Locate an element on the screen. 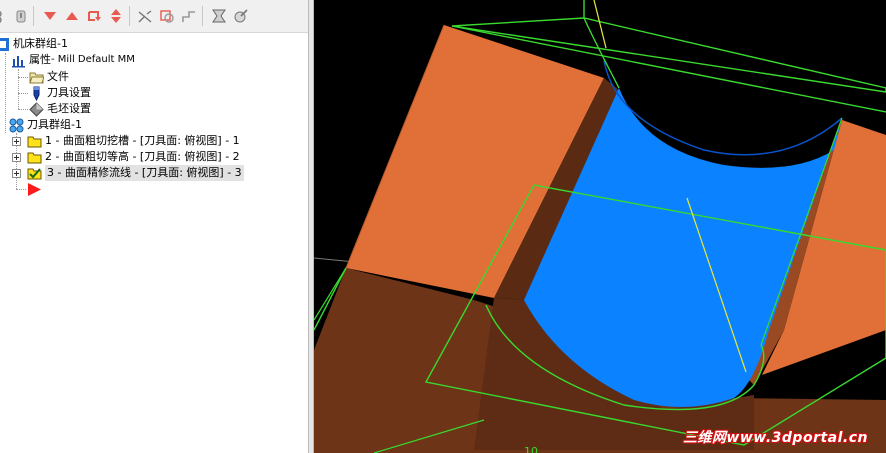 The width and height of the screenshot is (886, 453). insert-position-marker is located at coordinates (35, 189).